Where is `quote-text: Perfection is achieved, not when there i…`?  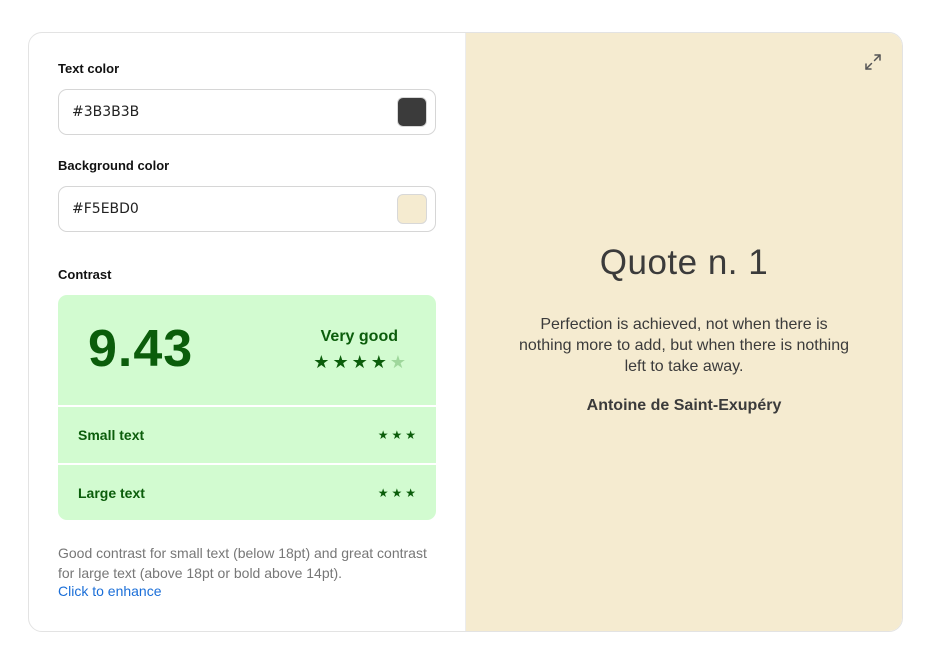 quote-text: Perfection is achieved, not when there i… is located at coordinates (684, 345).